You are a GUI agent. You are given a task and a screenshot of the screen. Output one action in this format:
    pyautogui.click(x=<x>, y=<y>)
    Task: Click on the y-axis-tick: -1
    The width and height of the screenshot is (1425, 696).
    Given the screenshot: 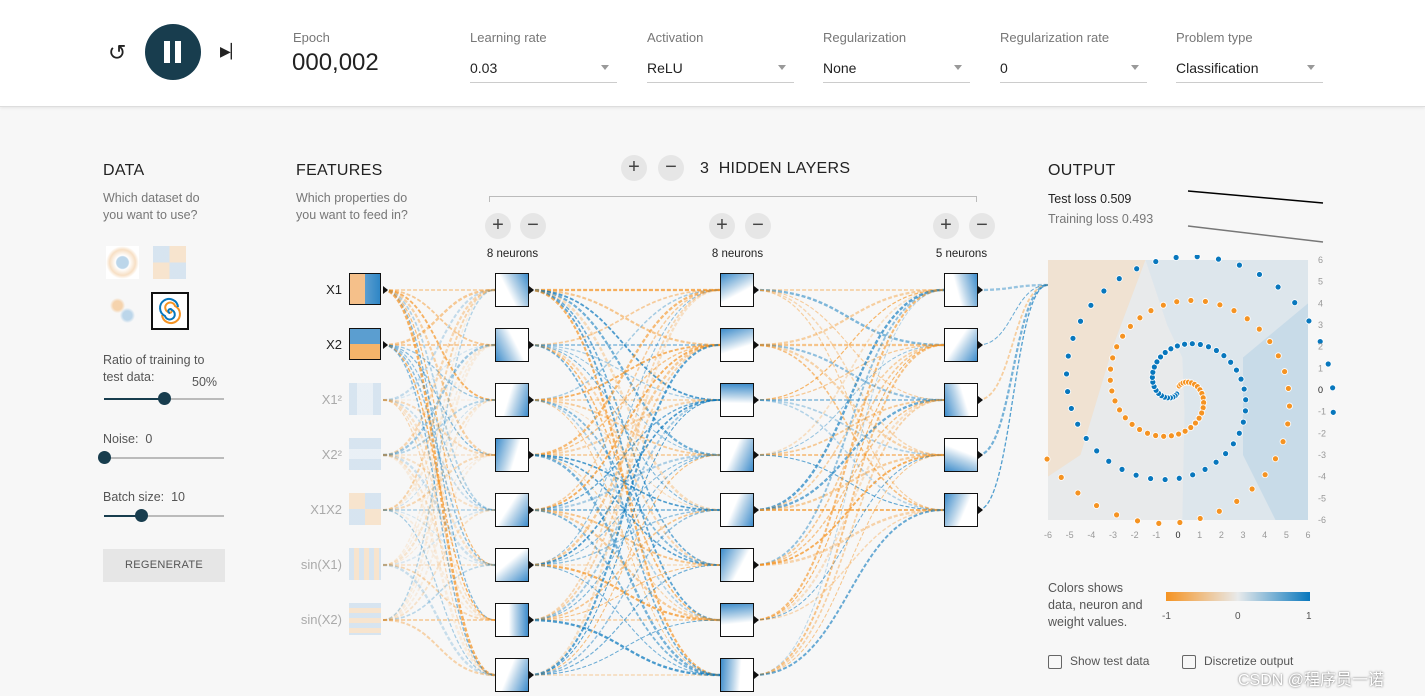 What is the action you would take?
    pyautogui.click(x=1322, y=412)
    